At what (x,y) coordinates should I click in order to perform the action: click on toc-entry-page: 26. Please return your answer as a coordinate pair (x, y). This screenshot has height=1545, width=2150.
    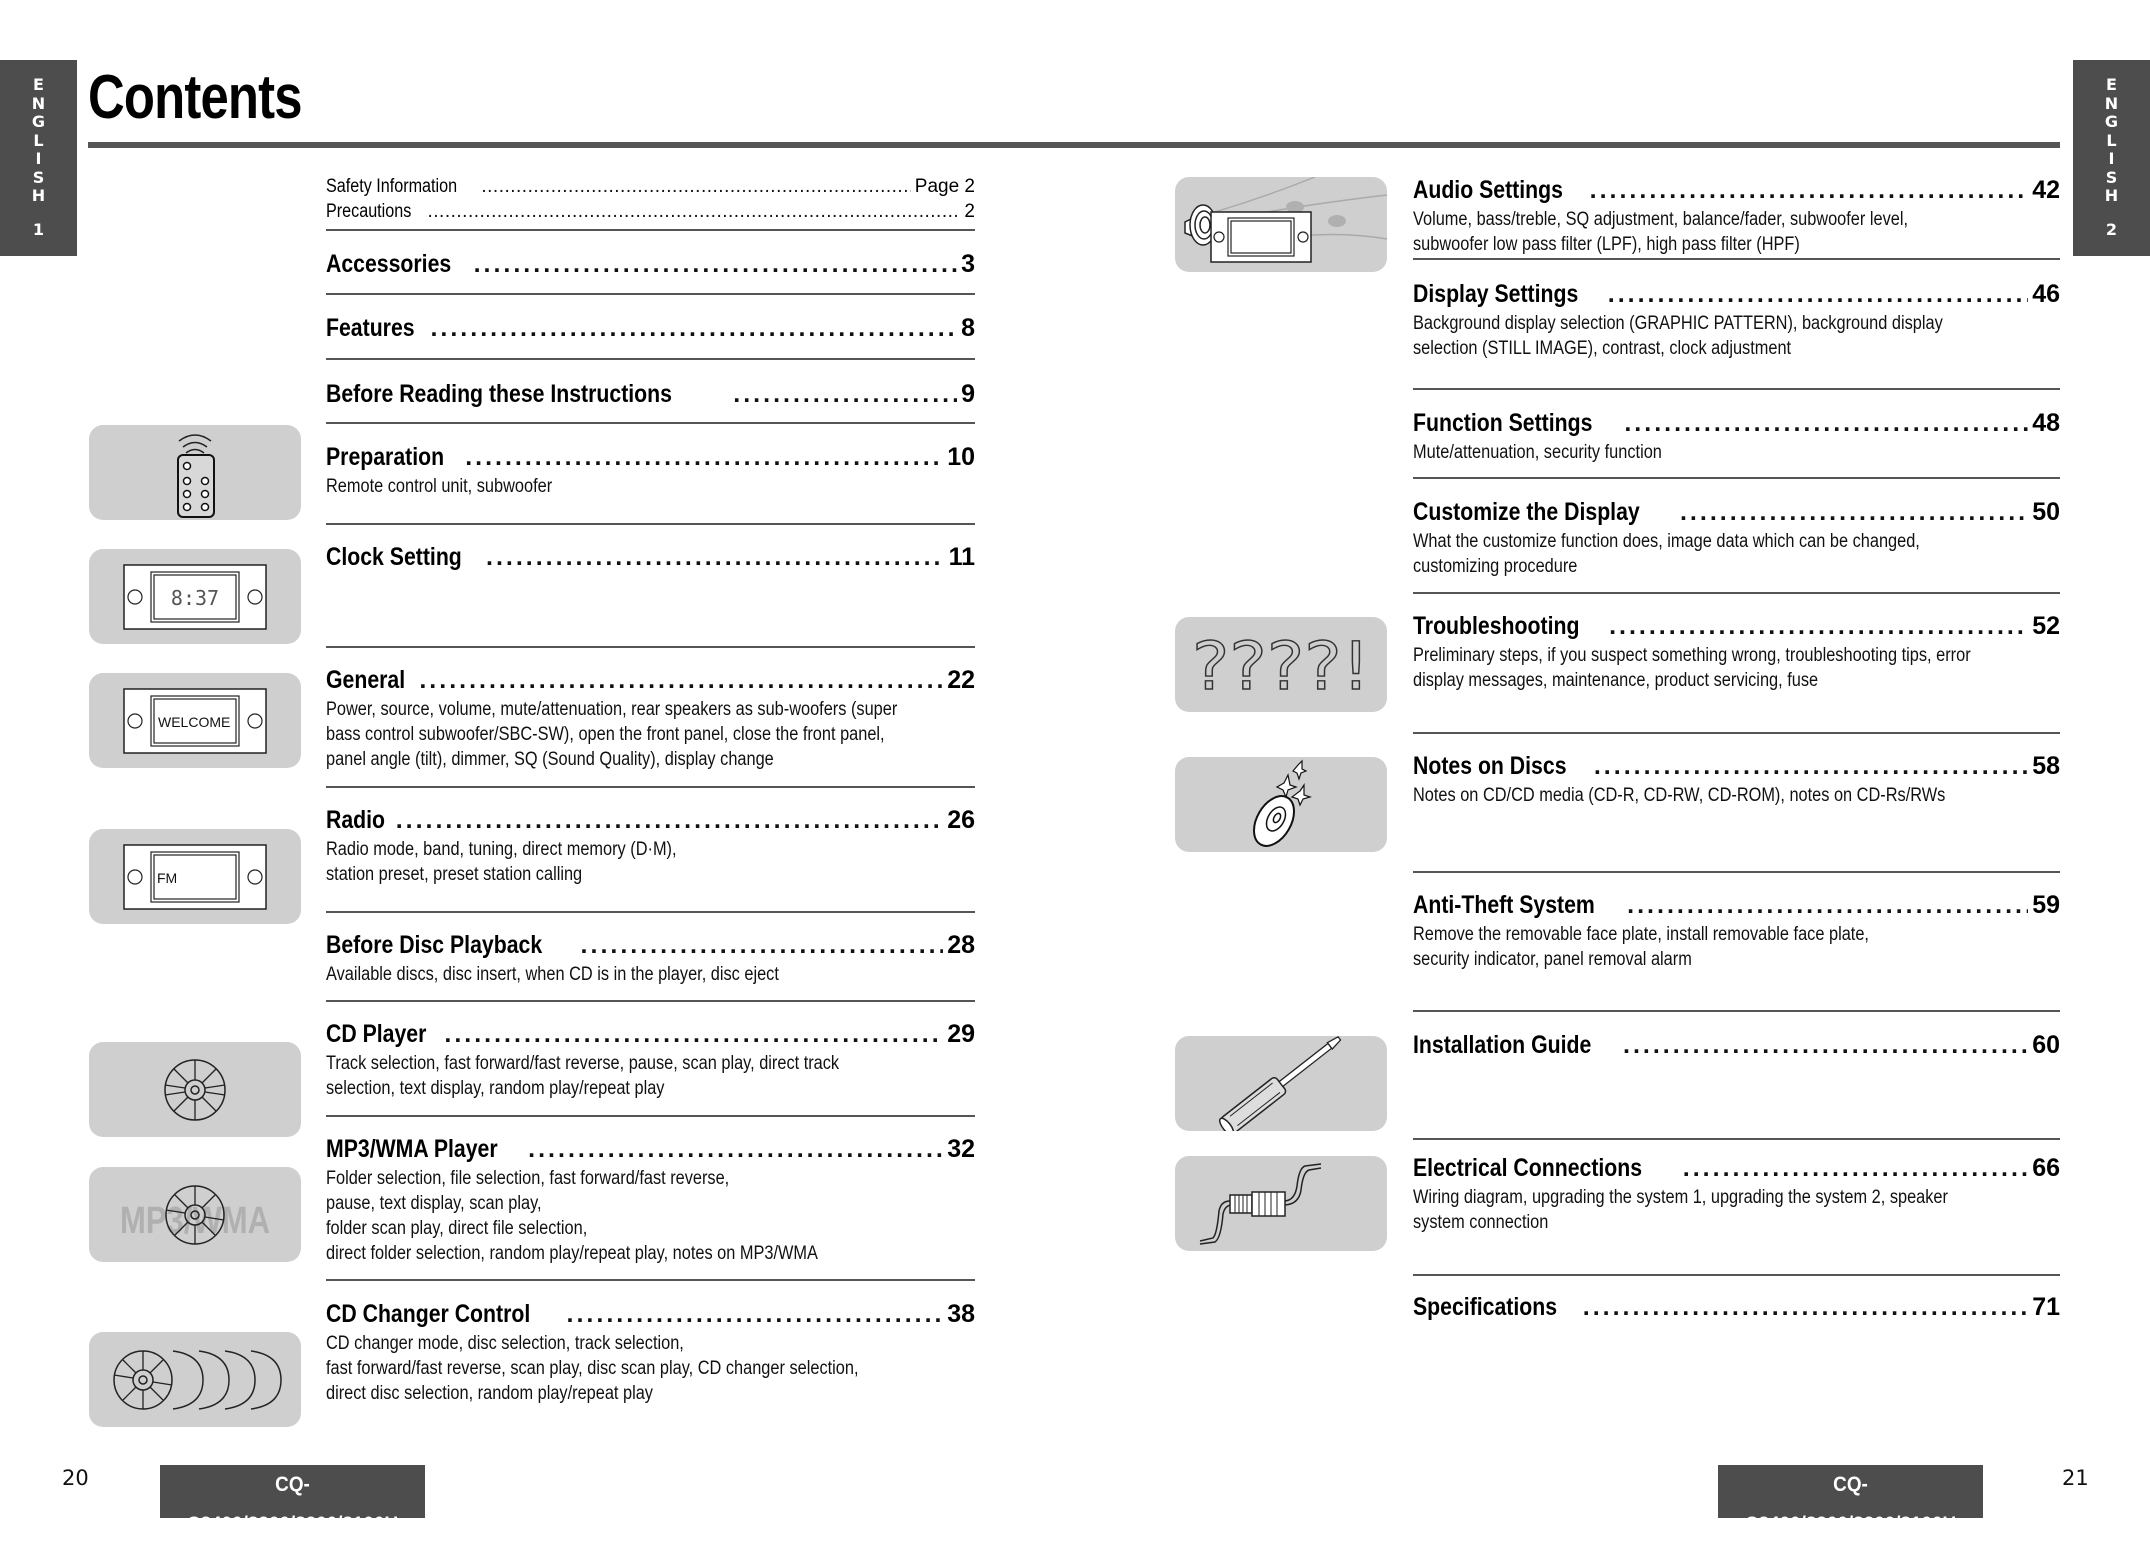
    Looking at the image, I should click on (961, 820).